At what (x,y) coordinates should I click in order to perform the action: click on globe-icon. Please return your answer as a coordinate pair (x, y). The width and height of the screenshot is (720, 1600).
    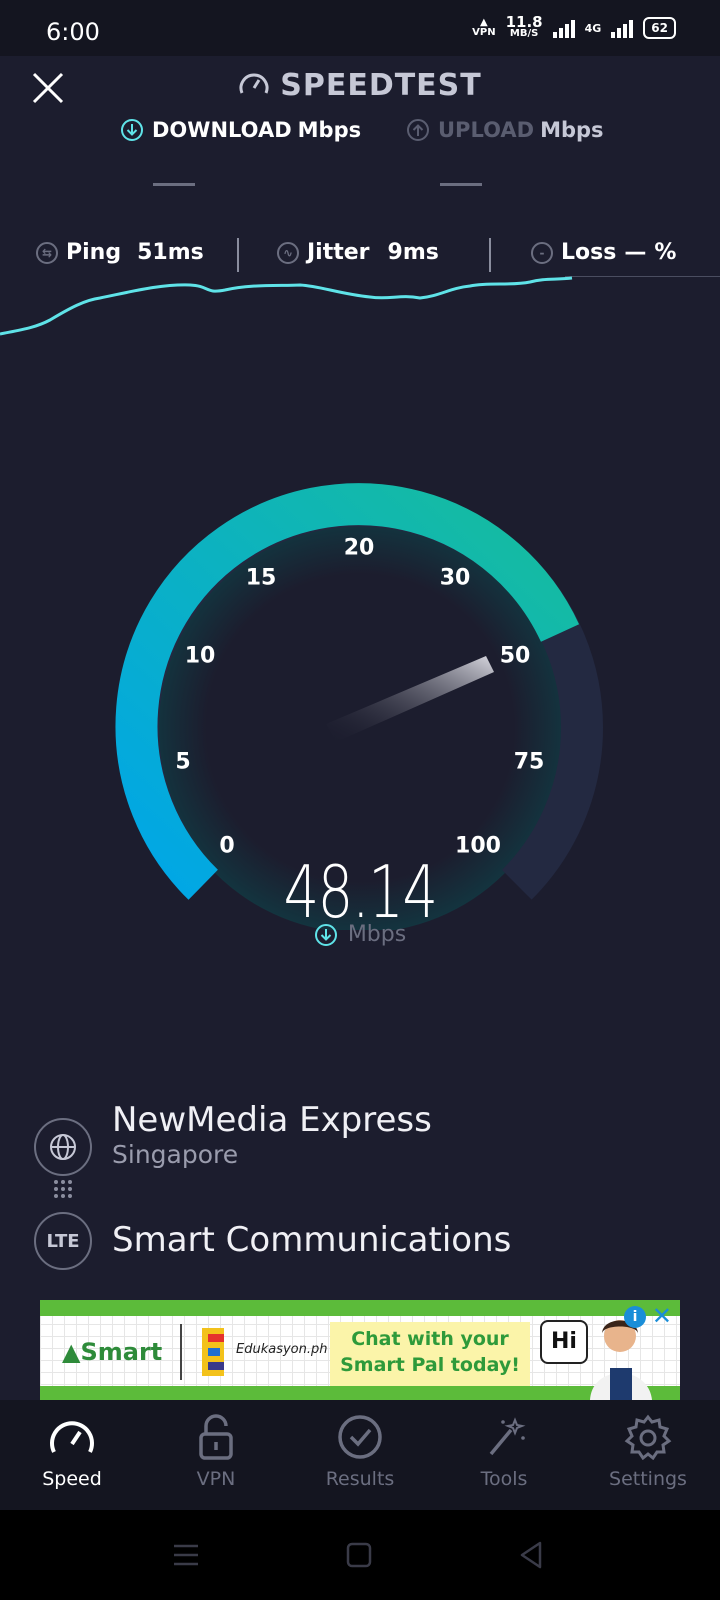
    Looking at the image, I should click on (63, 1147).